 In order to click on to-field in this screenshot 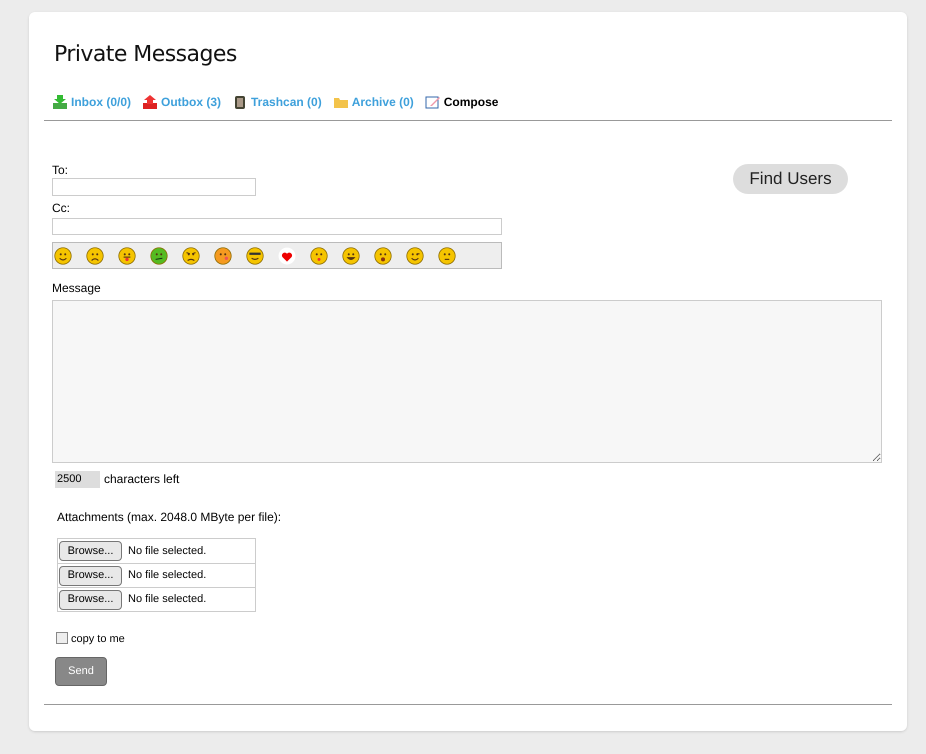, I will do `click(154, 187)`.